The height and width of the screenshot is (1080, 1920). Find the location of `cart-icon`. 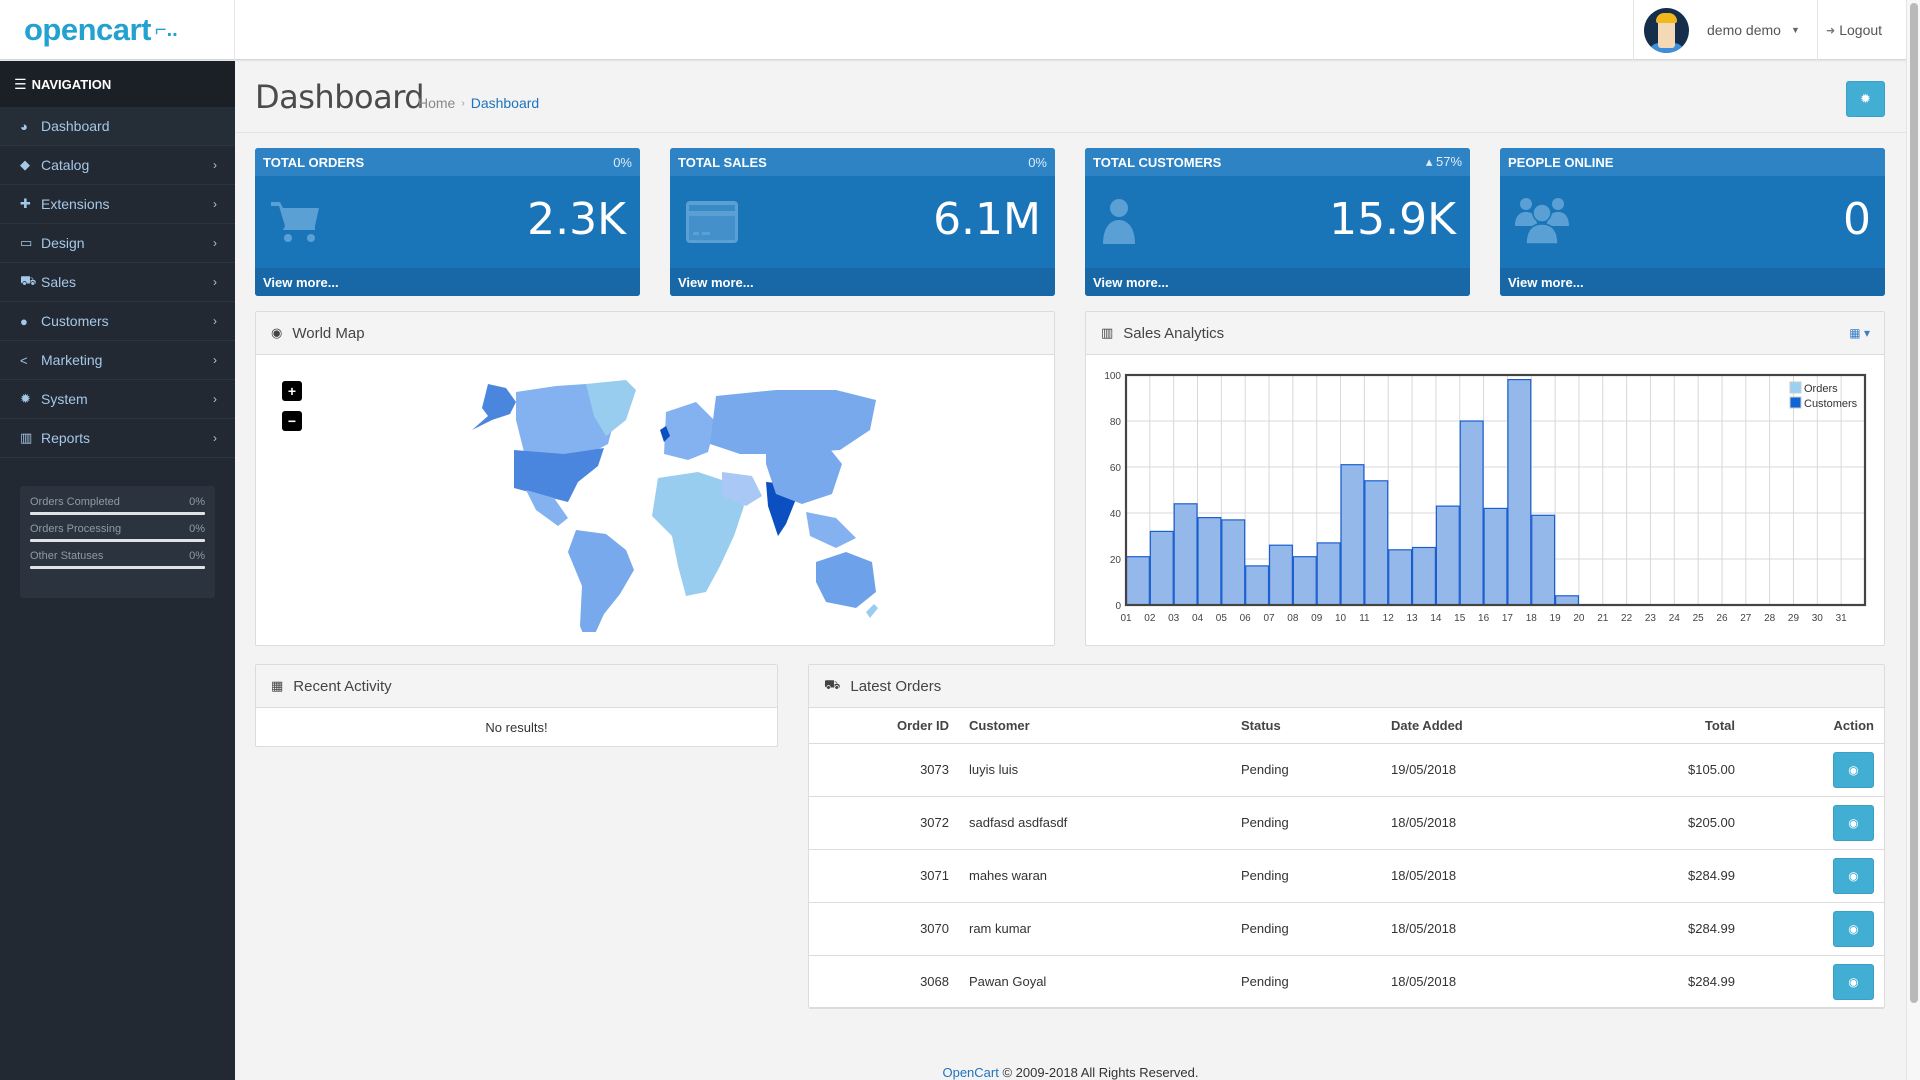

cart-icon is located at coordinates (295, 222).